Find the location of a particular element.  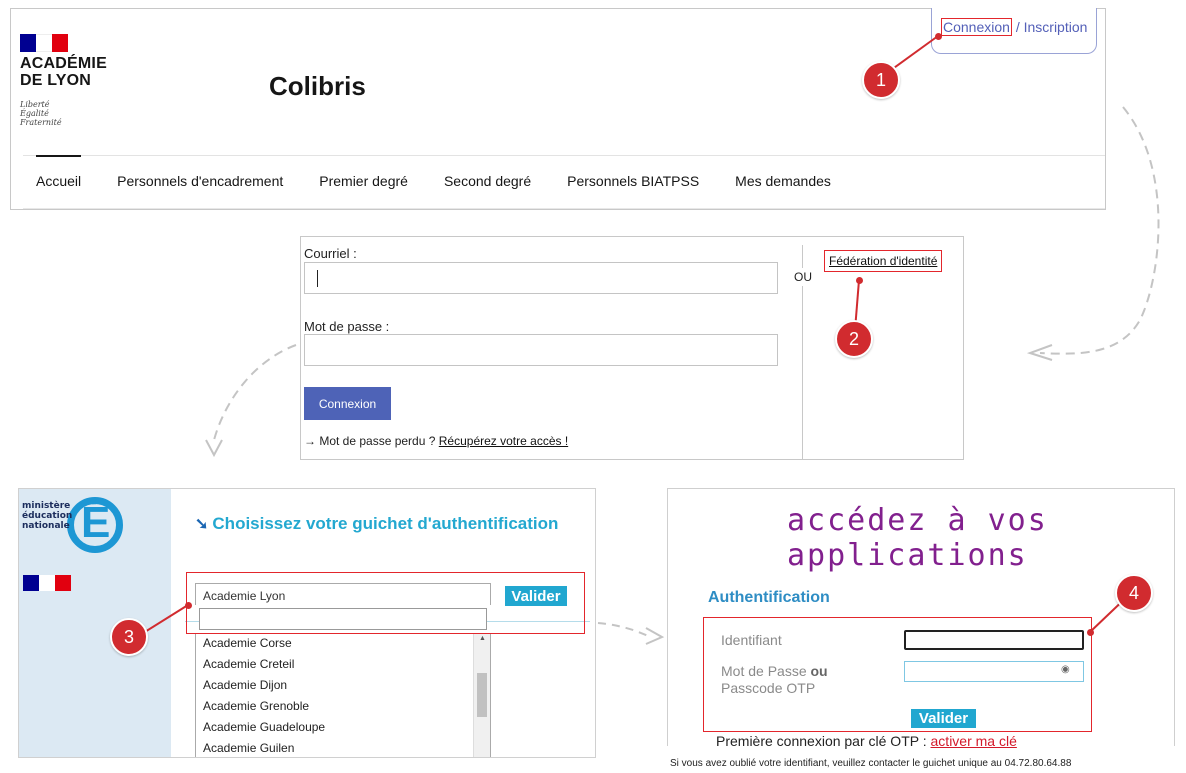

academy-name-line1: ACADÉMIE is located at coordinates (63, 63).